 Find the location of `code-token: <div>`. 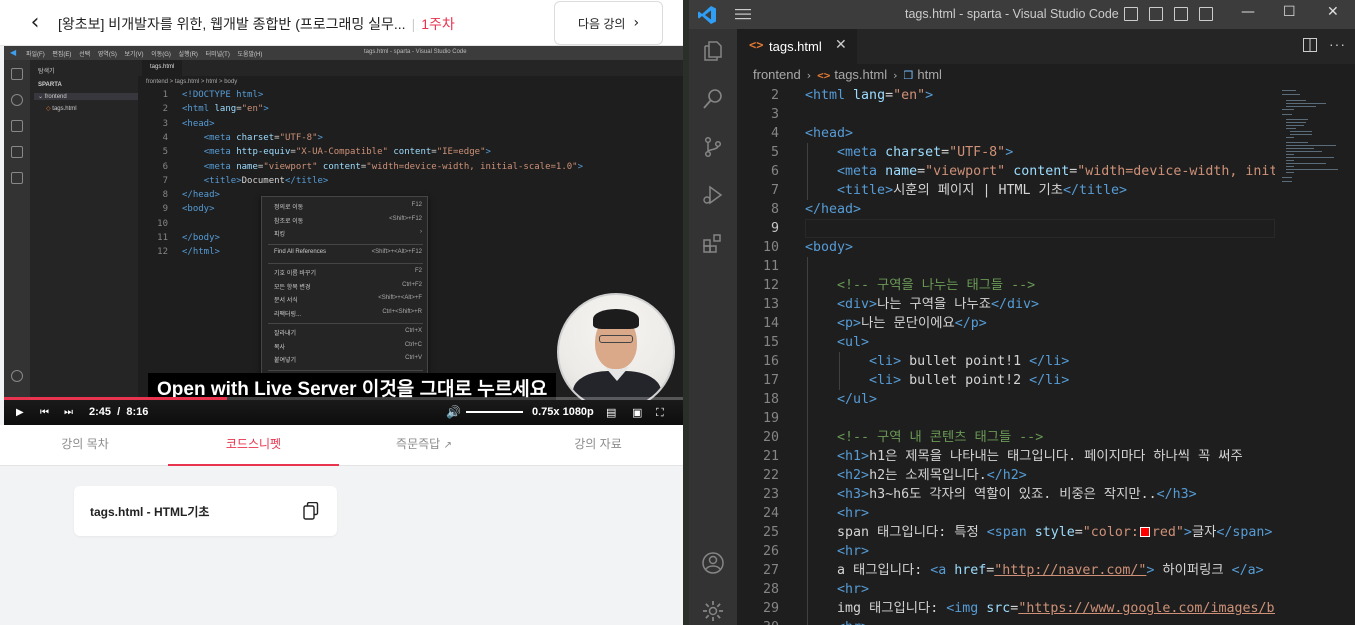

code-token: <div> is located at coordinates (857, 304).